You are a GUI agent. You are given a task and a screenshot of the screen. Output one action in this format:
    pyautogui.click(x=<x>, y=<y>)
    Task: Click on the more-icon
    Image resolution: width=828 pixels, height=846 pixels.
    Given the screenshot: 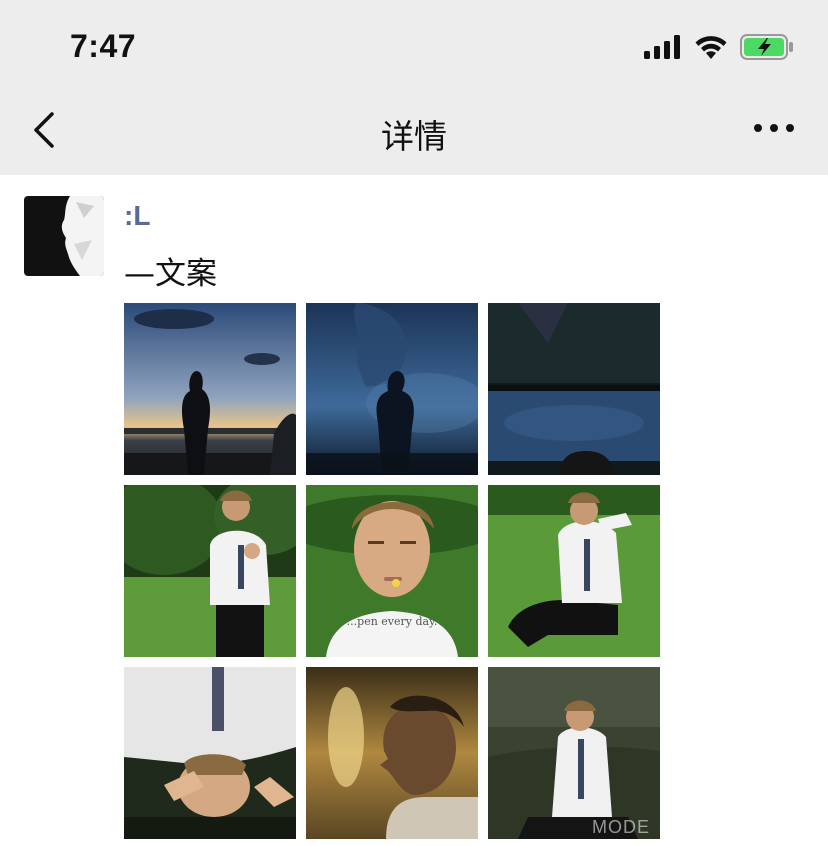 What is the action you would take?
    pyautogui.click(x=774, y=128)
    